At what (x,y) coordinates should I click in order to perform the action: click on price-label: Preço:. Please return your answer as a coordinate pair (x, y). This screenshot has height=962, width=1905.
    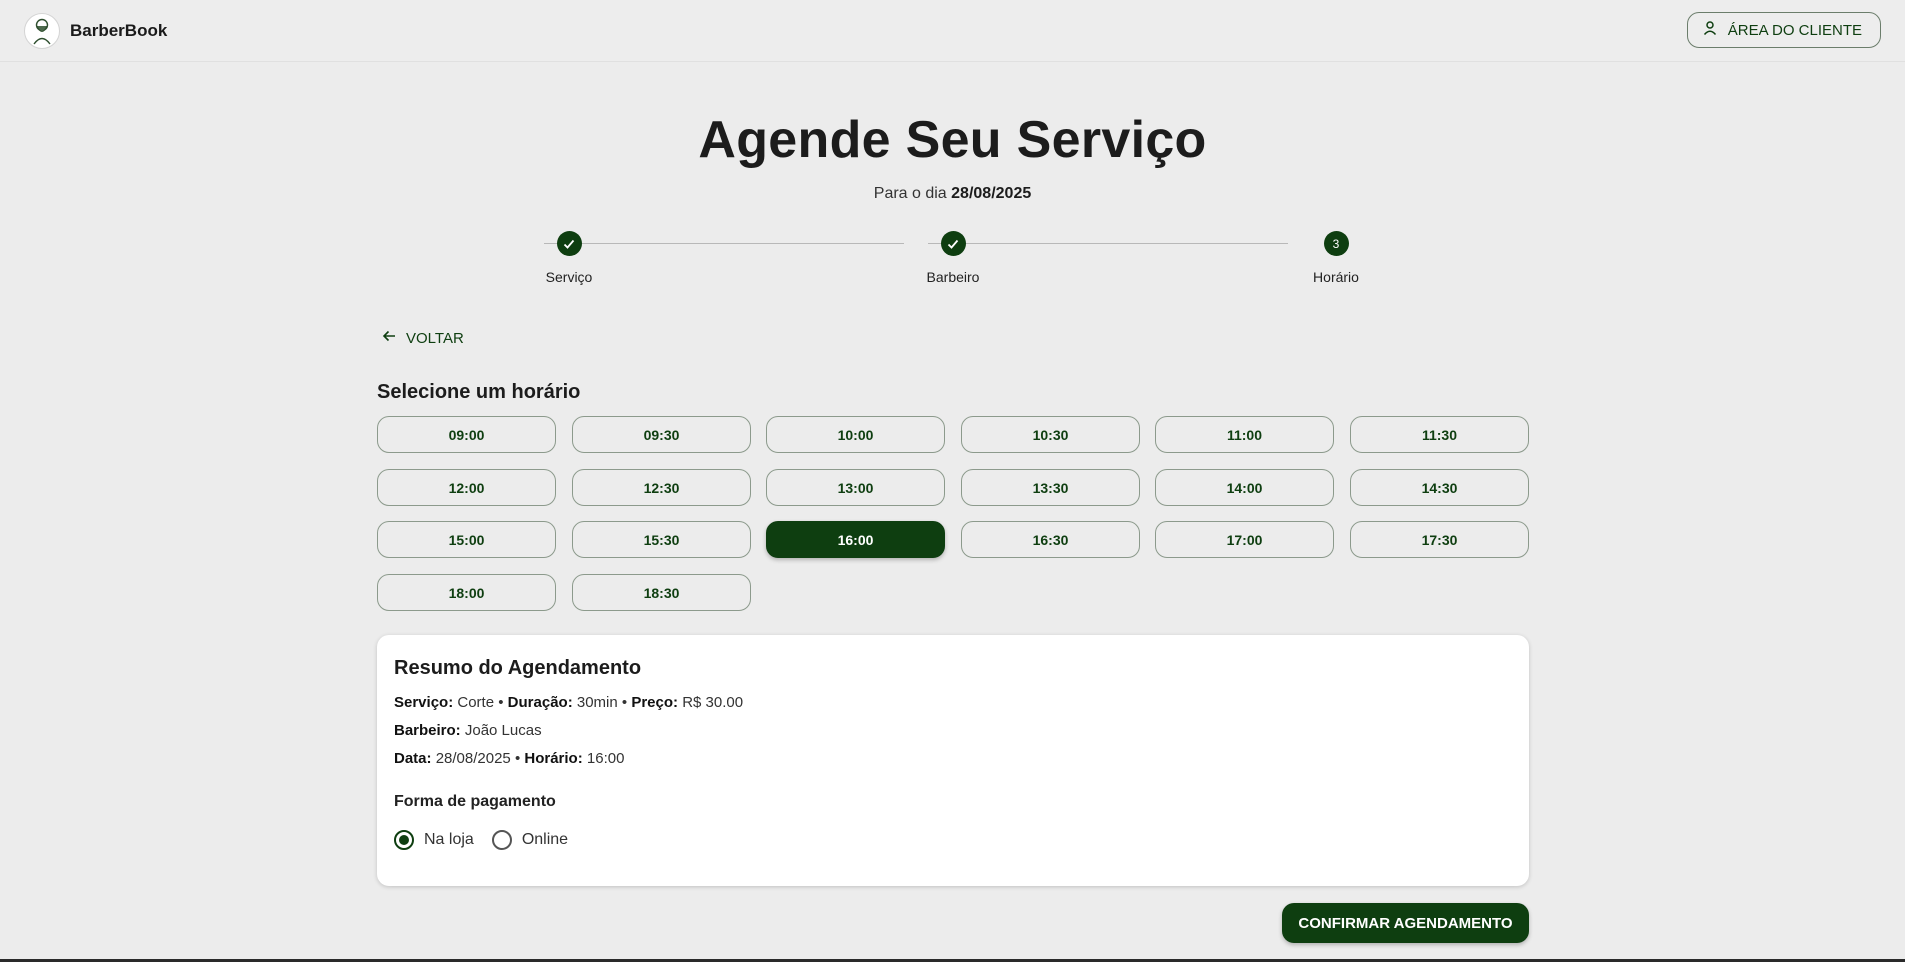
    Looking at the image, I should click on (655, 702).